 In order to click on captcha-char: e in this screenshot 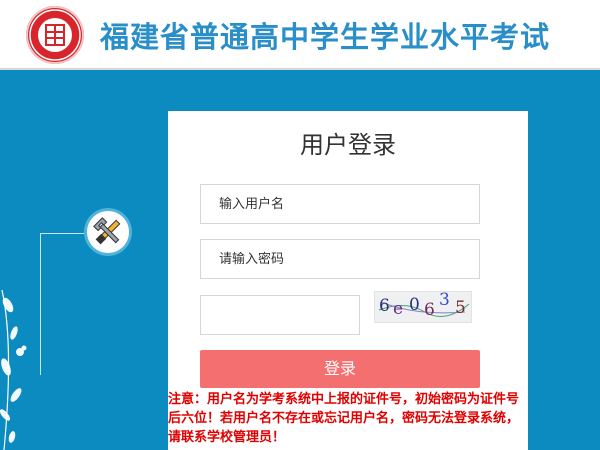, I will do `click(398, 309)`.